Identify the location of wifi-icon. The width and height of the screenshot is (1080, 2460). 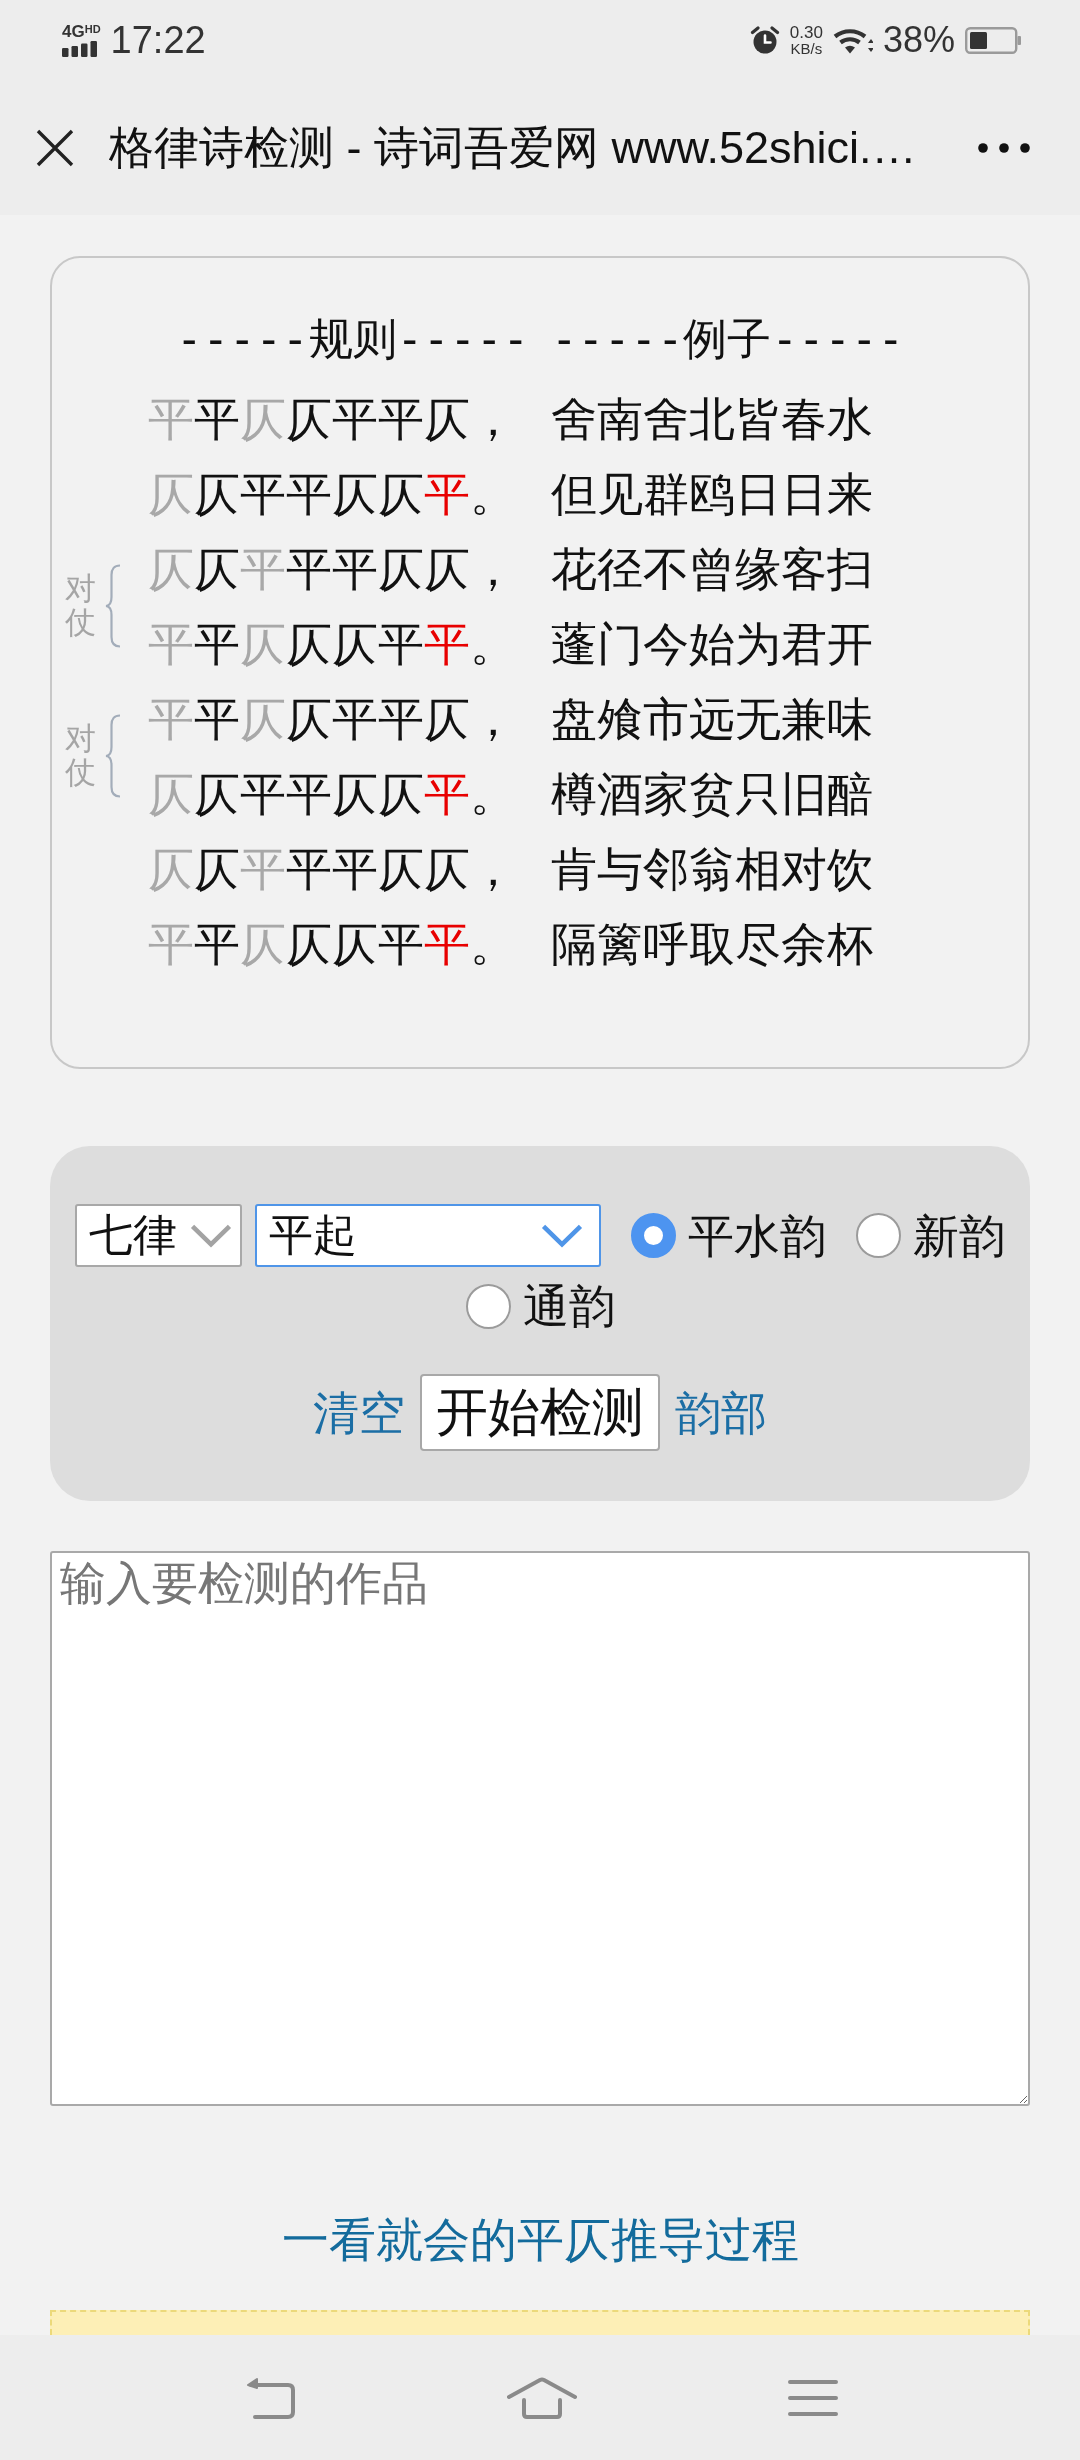
(852, 40).